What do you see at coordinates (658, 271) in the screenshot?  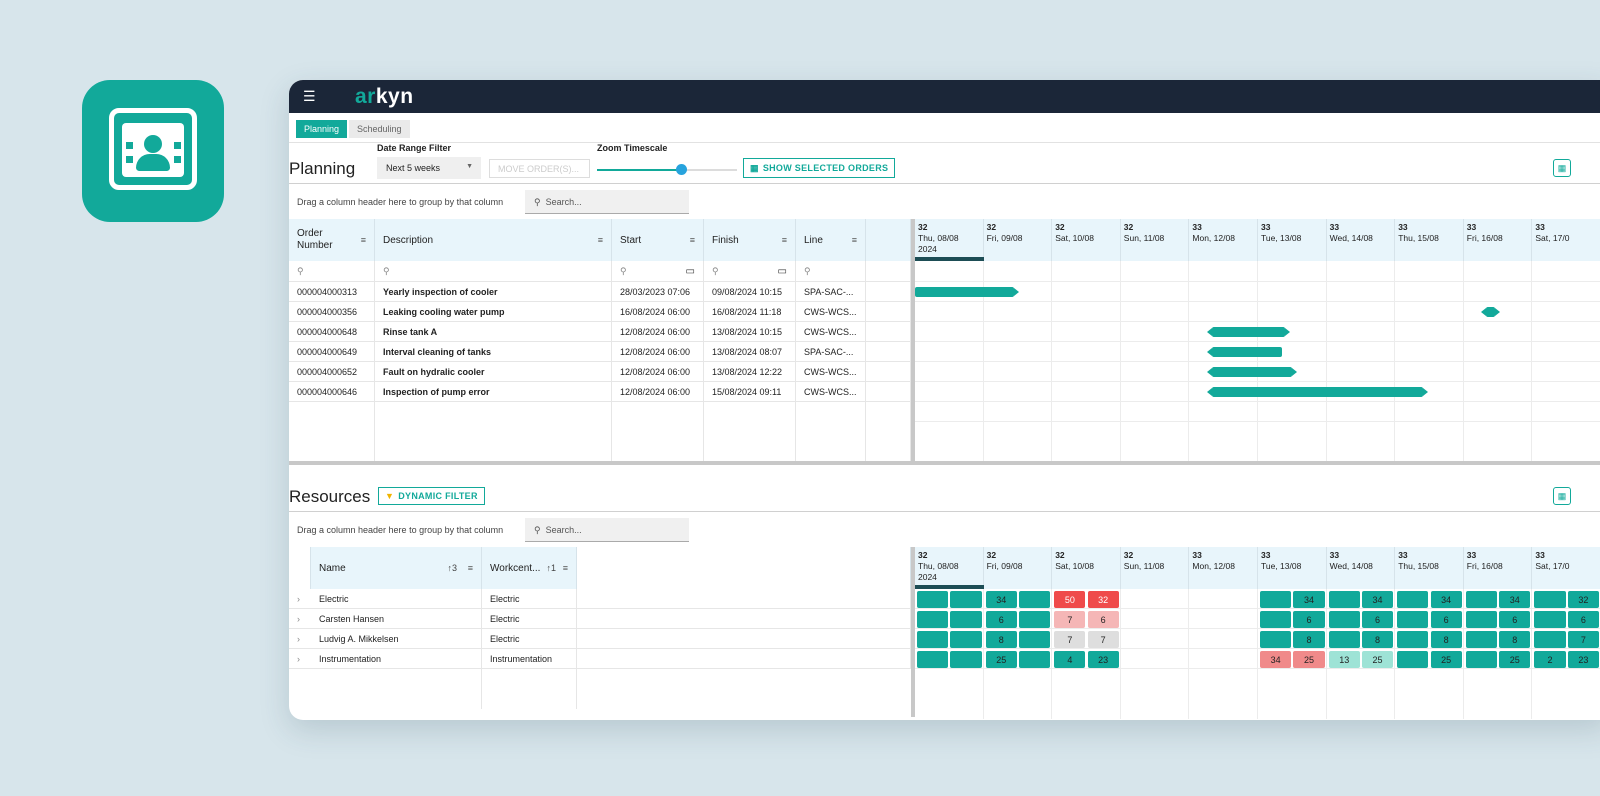 I see `column-filter-input: ⚲ ▭` at bounding box center [658, 271].